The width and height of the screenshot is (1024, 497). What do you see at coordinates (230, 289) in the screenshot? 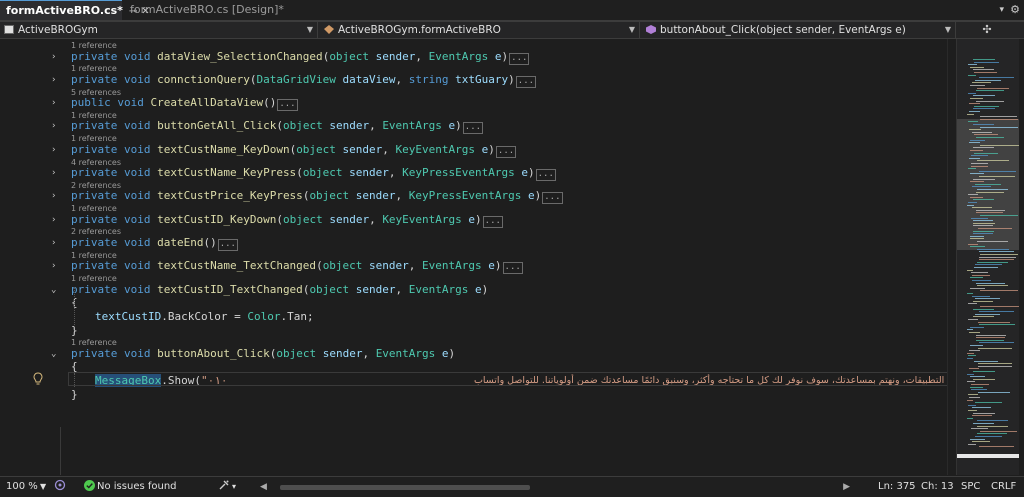
I see `method-name: textCustID_TextChanged` at bounding box center [230, 289].